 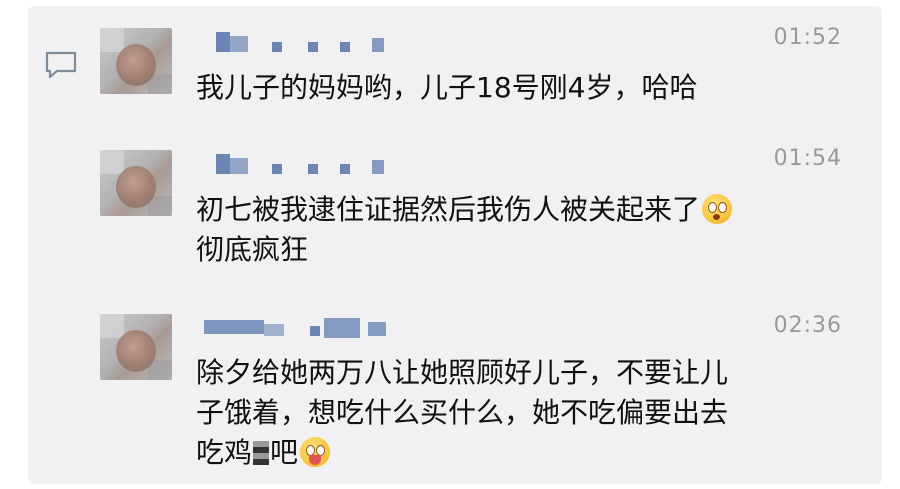 What do you see at coordinates (284, 452) in the screenshot?
I see `message-line: 吧` at bounding box center [284, 452].